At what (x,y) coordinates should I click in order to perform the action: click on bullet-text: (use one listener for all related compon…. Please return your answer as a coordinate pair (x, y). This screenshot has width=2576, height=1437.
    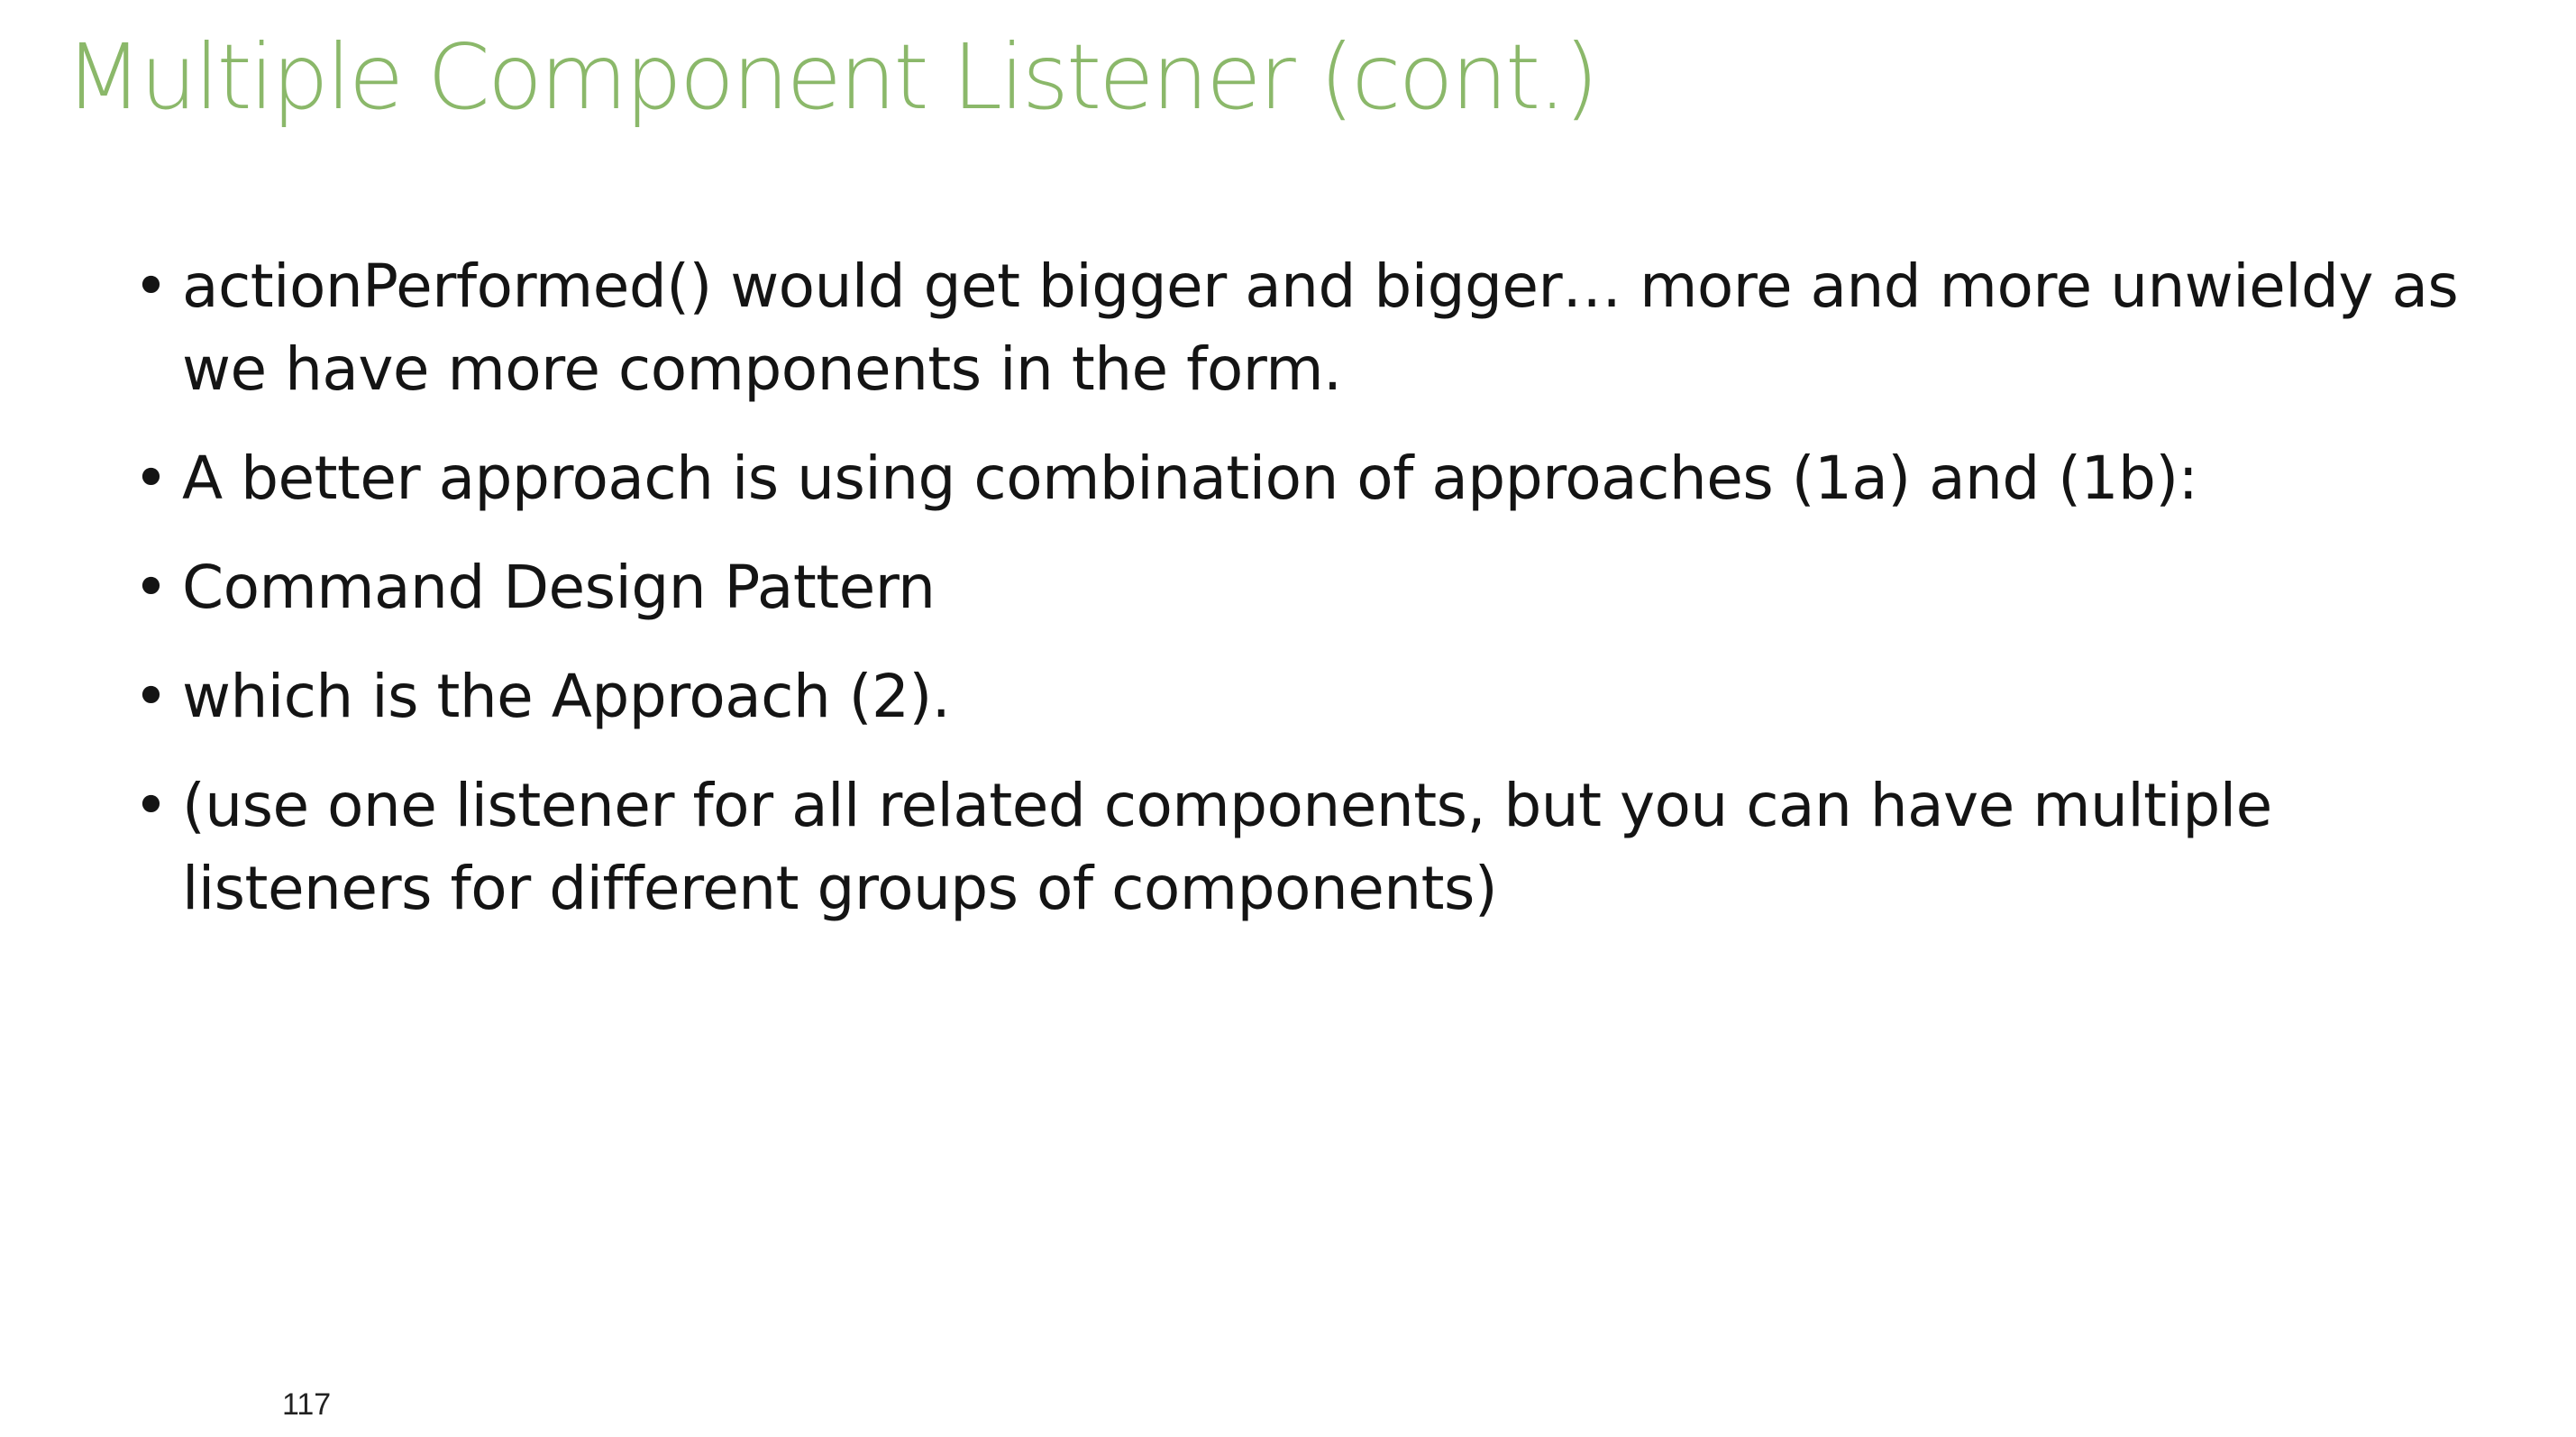
    Looking at the image, I should click on (1227, 847).